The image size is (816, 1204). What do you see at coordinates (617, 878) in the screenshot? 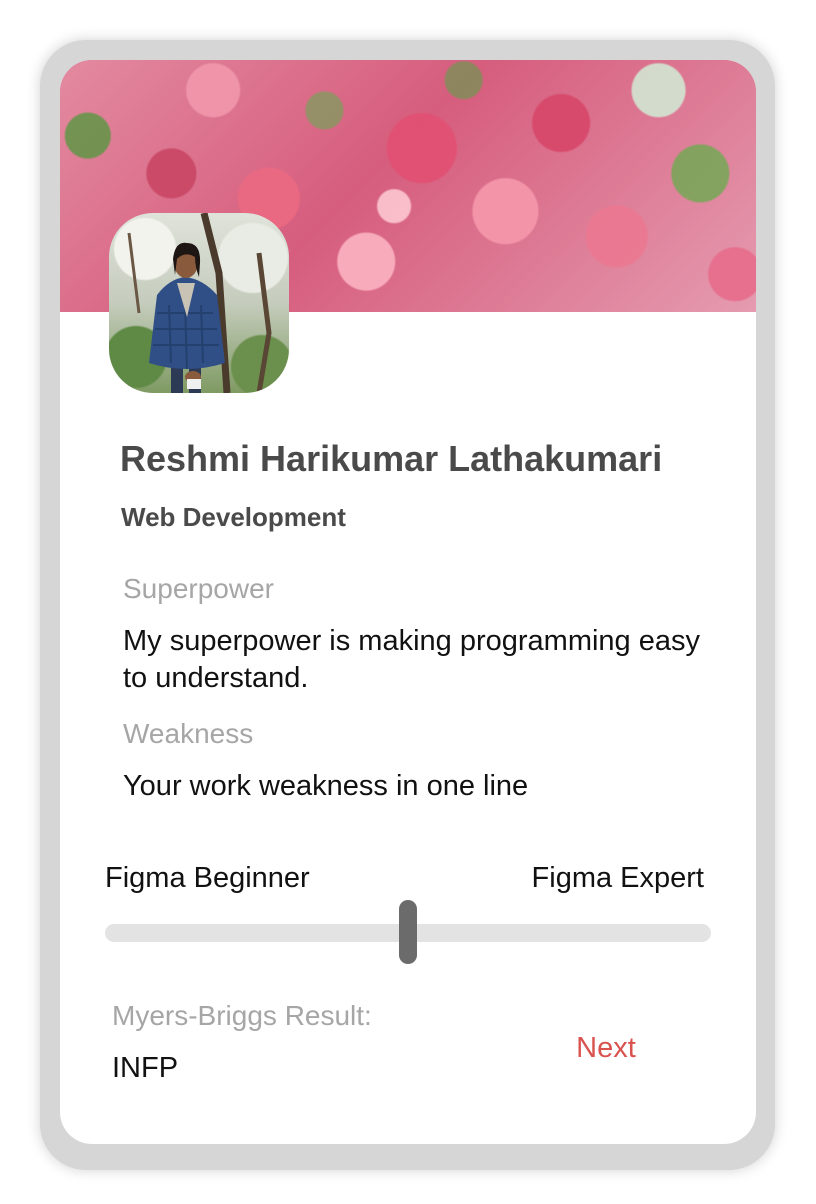
I see `slider-max-label: Figma Expert` at bounding box center [617, 878].